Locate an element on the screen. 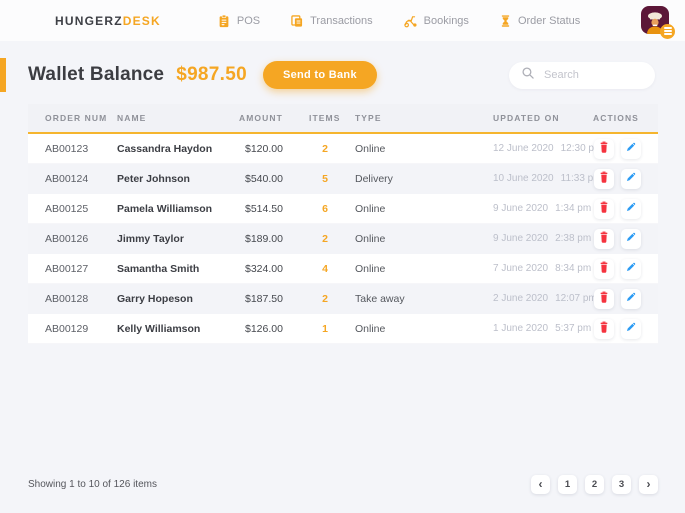 The image size is (685, 513). customer-name-cell: Pamela Williamson is located at coordinates (165, 208).